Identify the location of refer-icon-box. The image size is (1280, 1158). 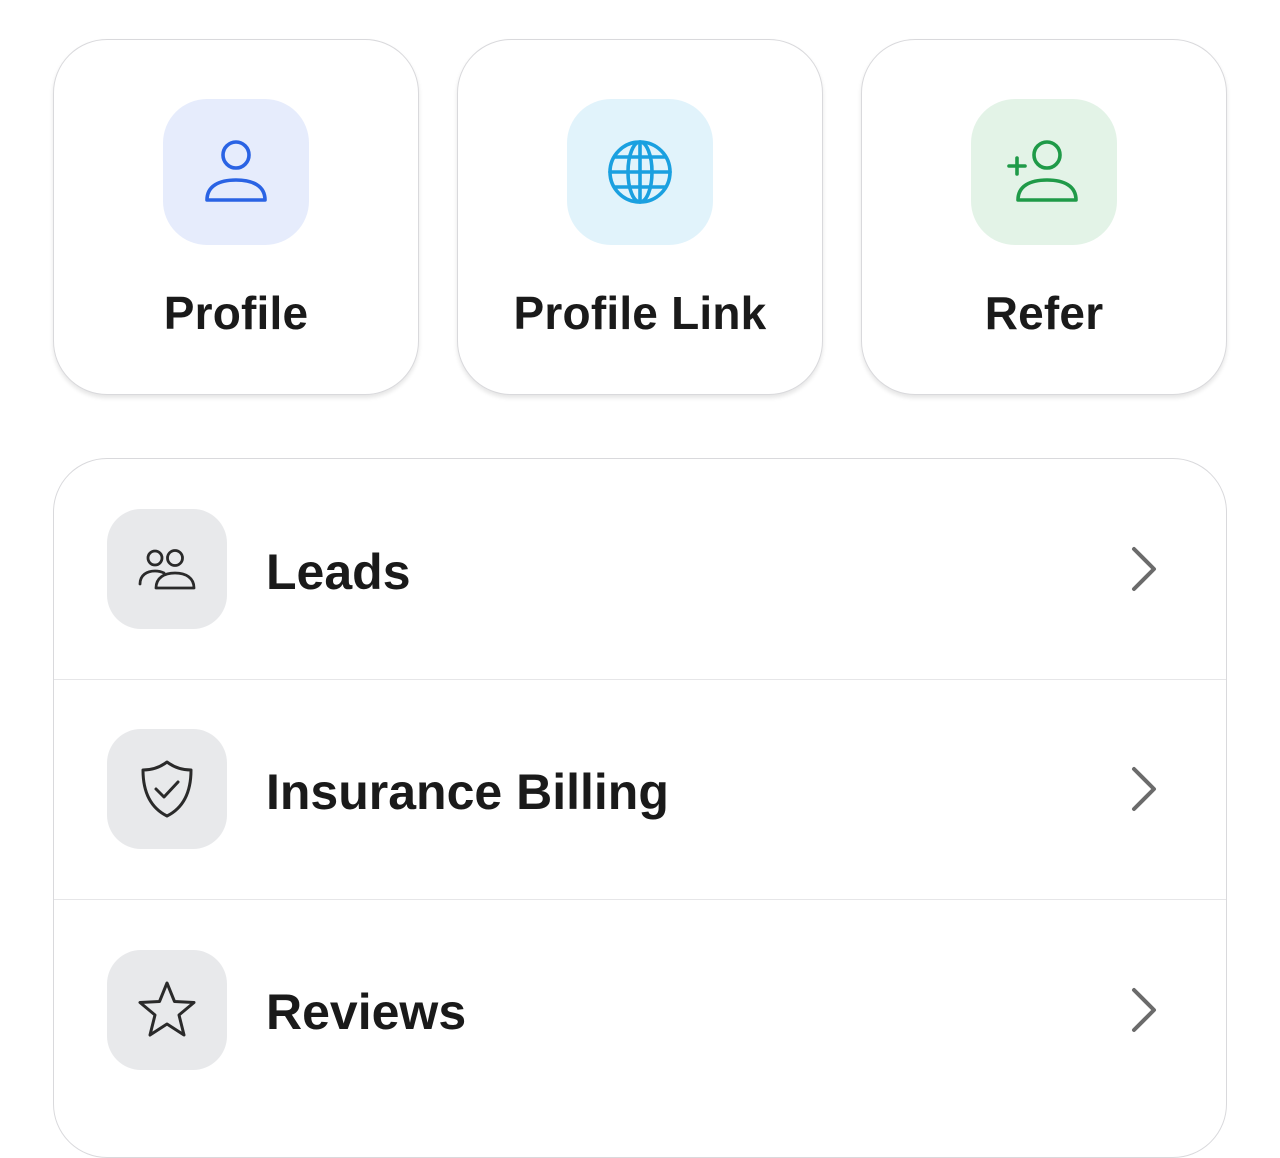
(1044, 172).